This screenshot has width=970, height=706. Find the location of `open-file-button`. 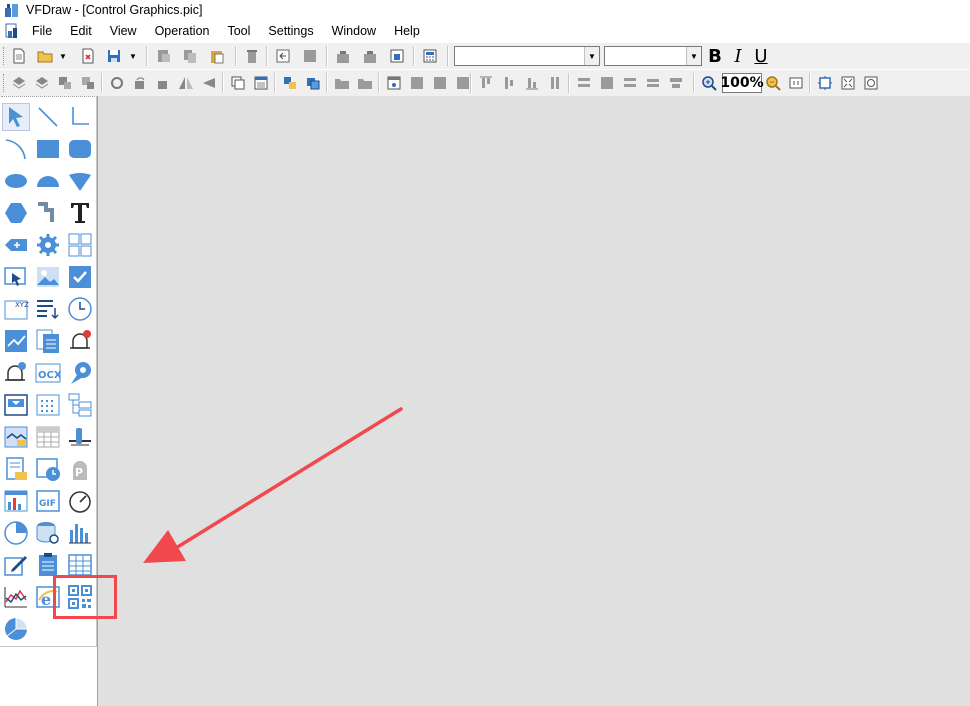

open-file-button is located at coordinates (45, 56).